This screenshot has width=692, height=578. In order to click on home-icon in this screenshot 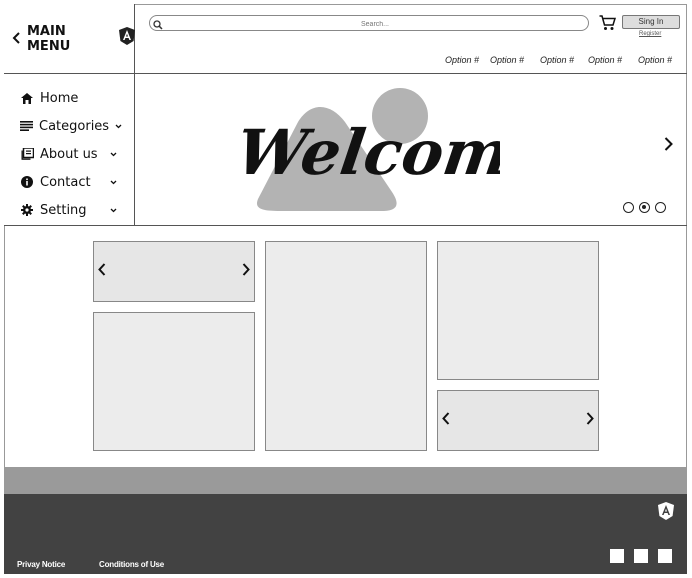, I will do `click(27, 98)`.